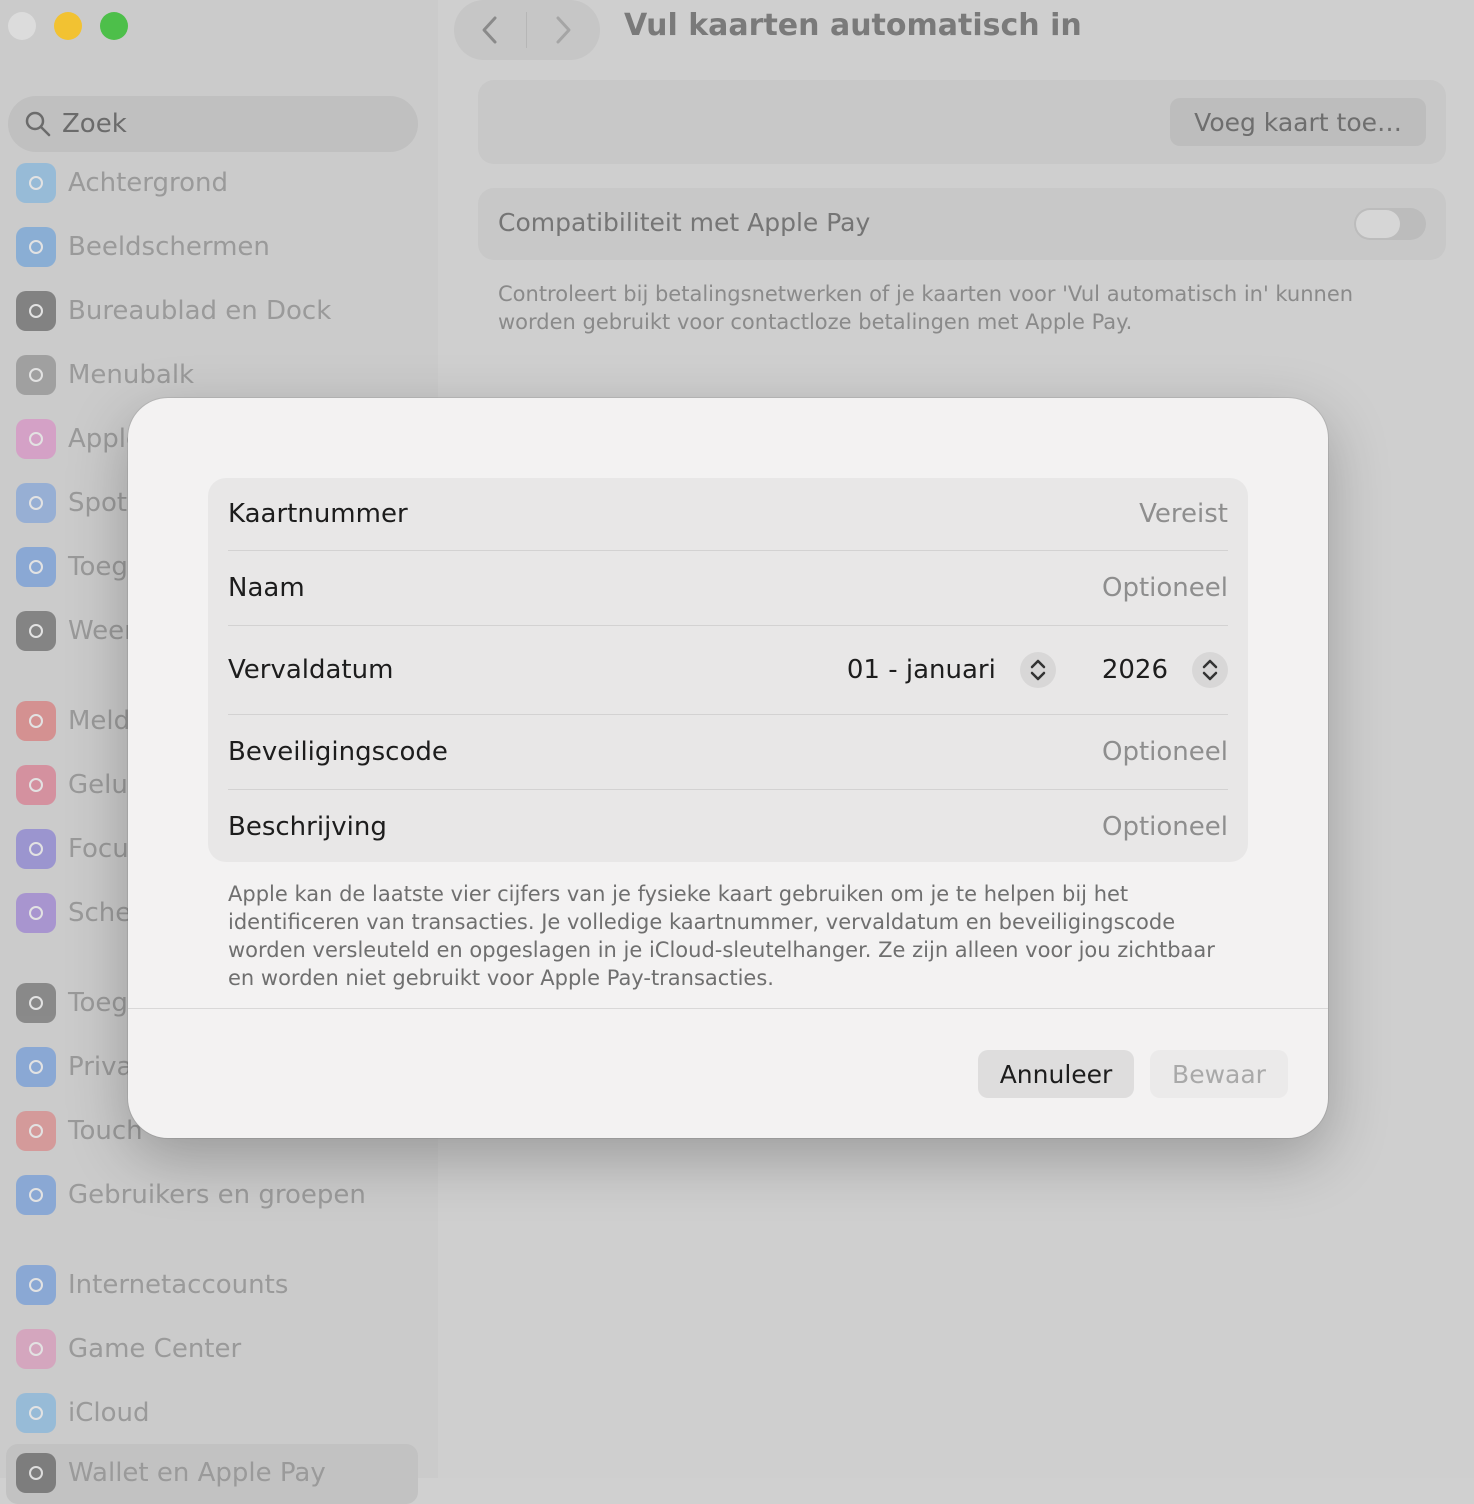 The width and height of the screenshot is (1474, 1504). What do you see at coordinates (22, 26) in the screenshot?
I see `close-window-button` at bounding box center [22, 26].